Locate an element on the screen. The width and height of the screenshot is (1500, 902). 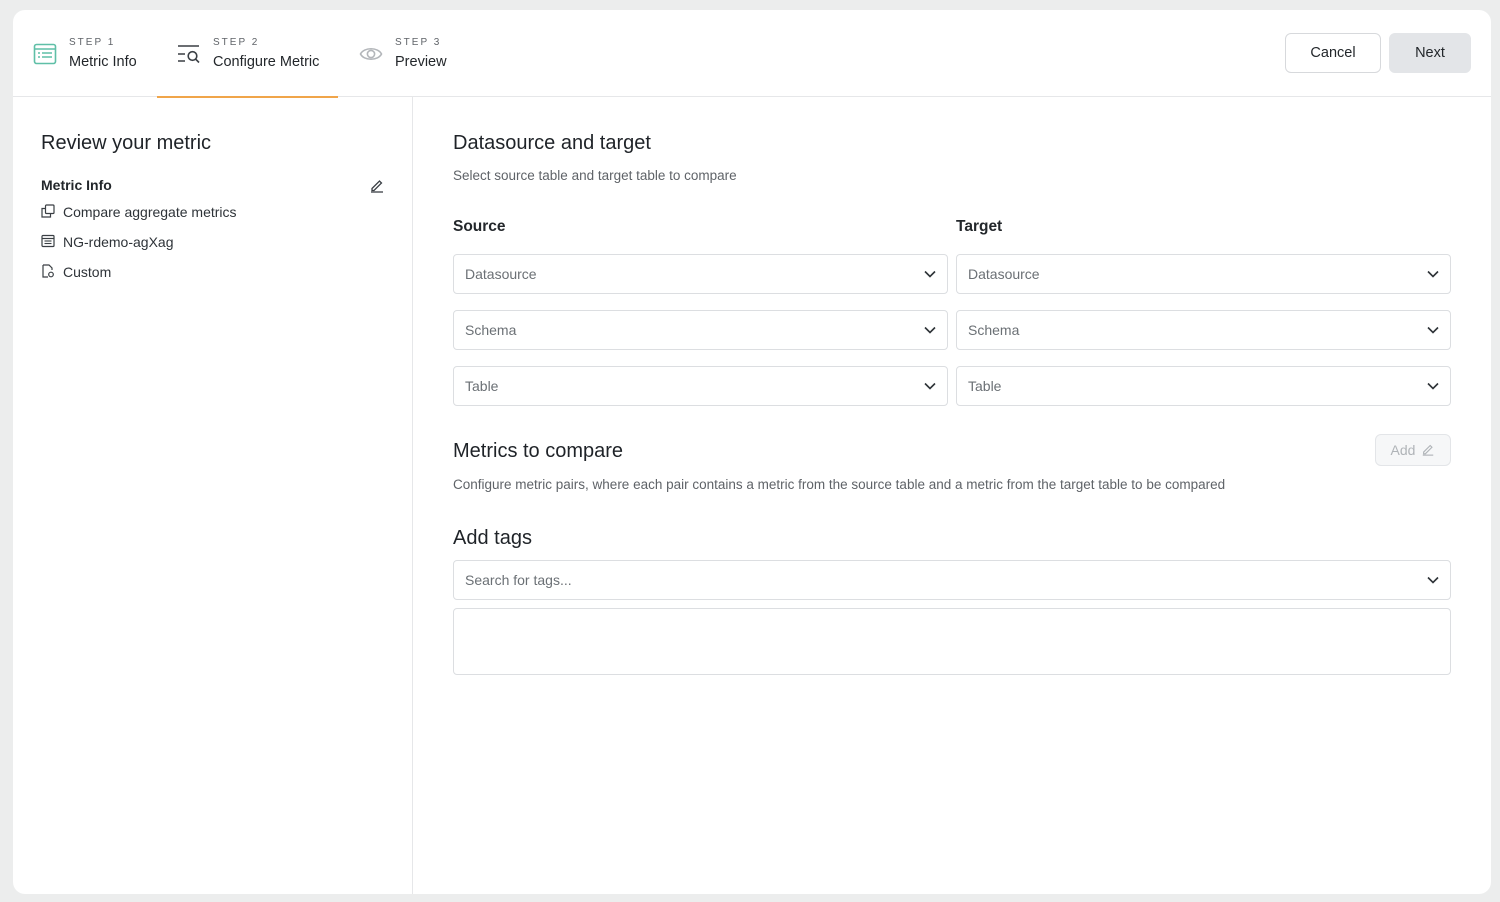
sidebar-item-label: Custom is located at coordinates (87, 272).